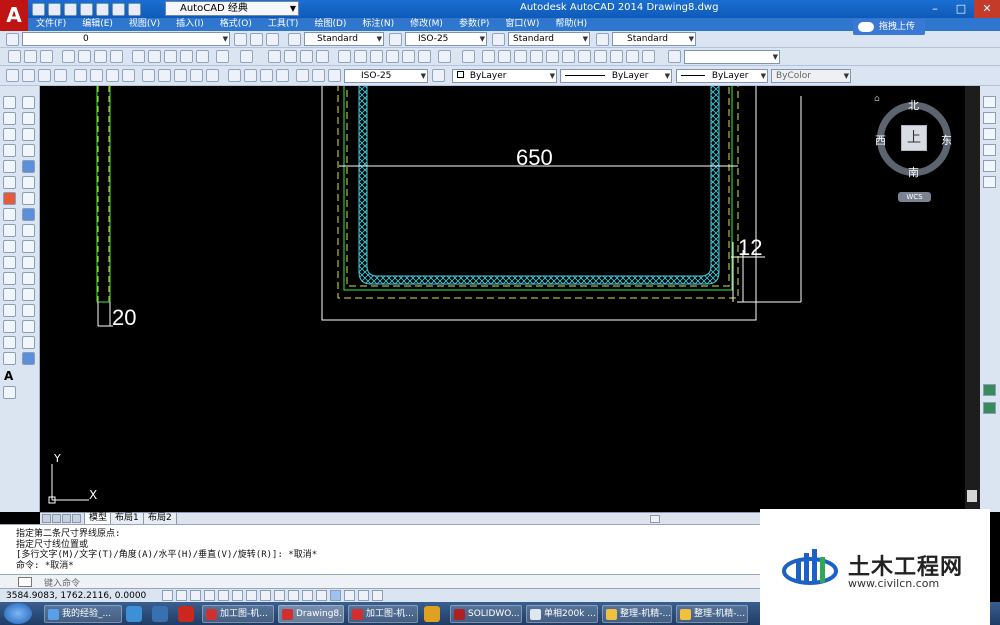  Describe the element at coordinates (302, 75) in the screenshot. I see `dimension-edit-icon` at that location.